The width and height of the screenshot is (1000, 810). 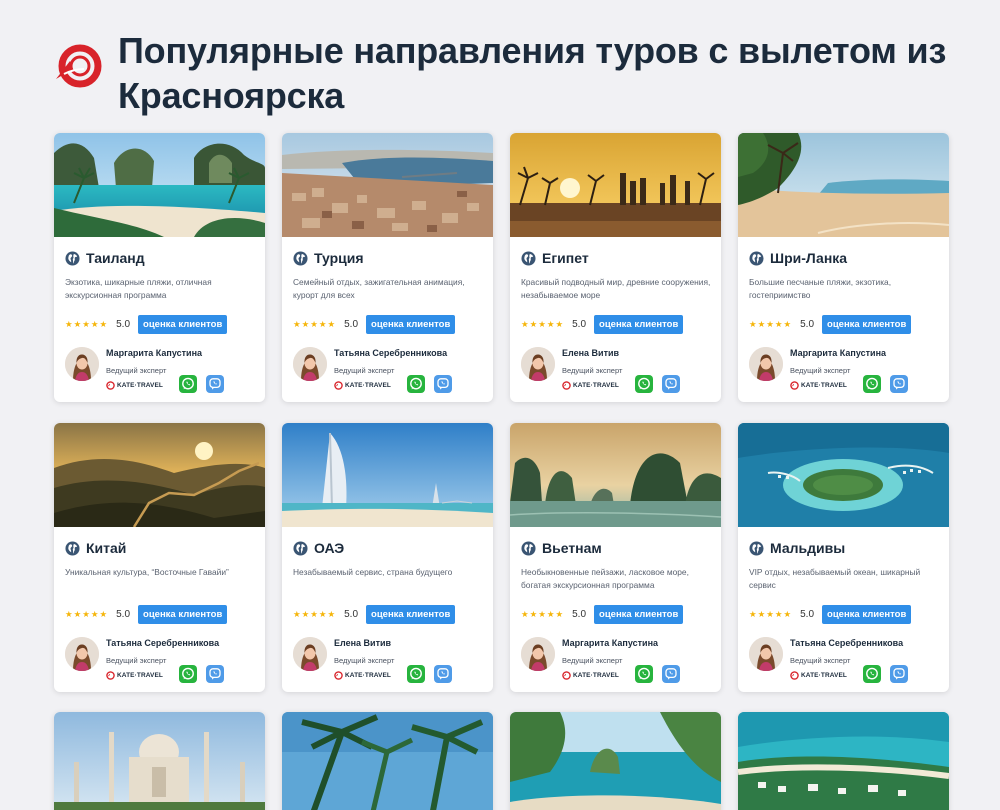 I want to click on destination-card-mexico, so click(x=843, y=761).